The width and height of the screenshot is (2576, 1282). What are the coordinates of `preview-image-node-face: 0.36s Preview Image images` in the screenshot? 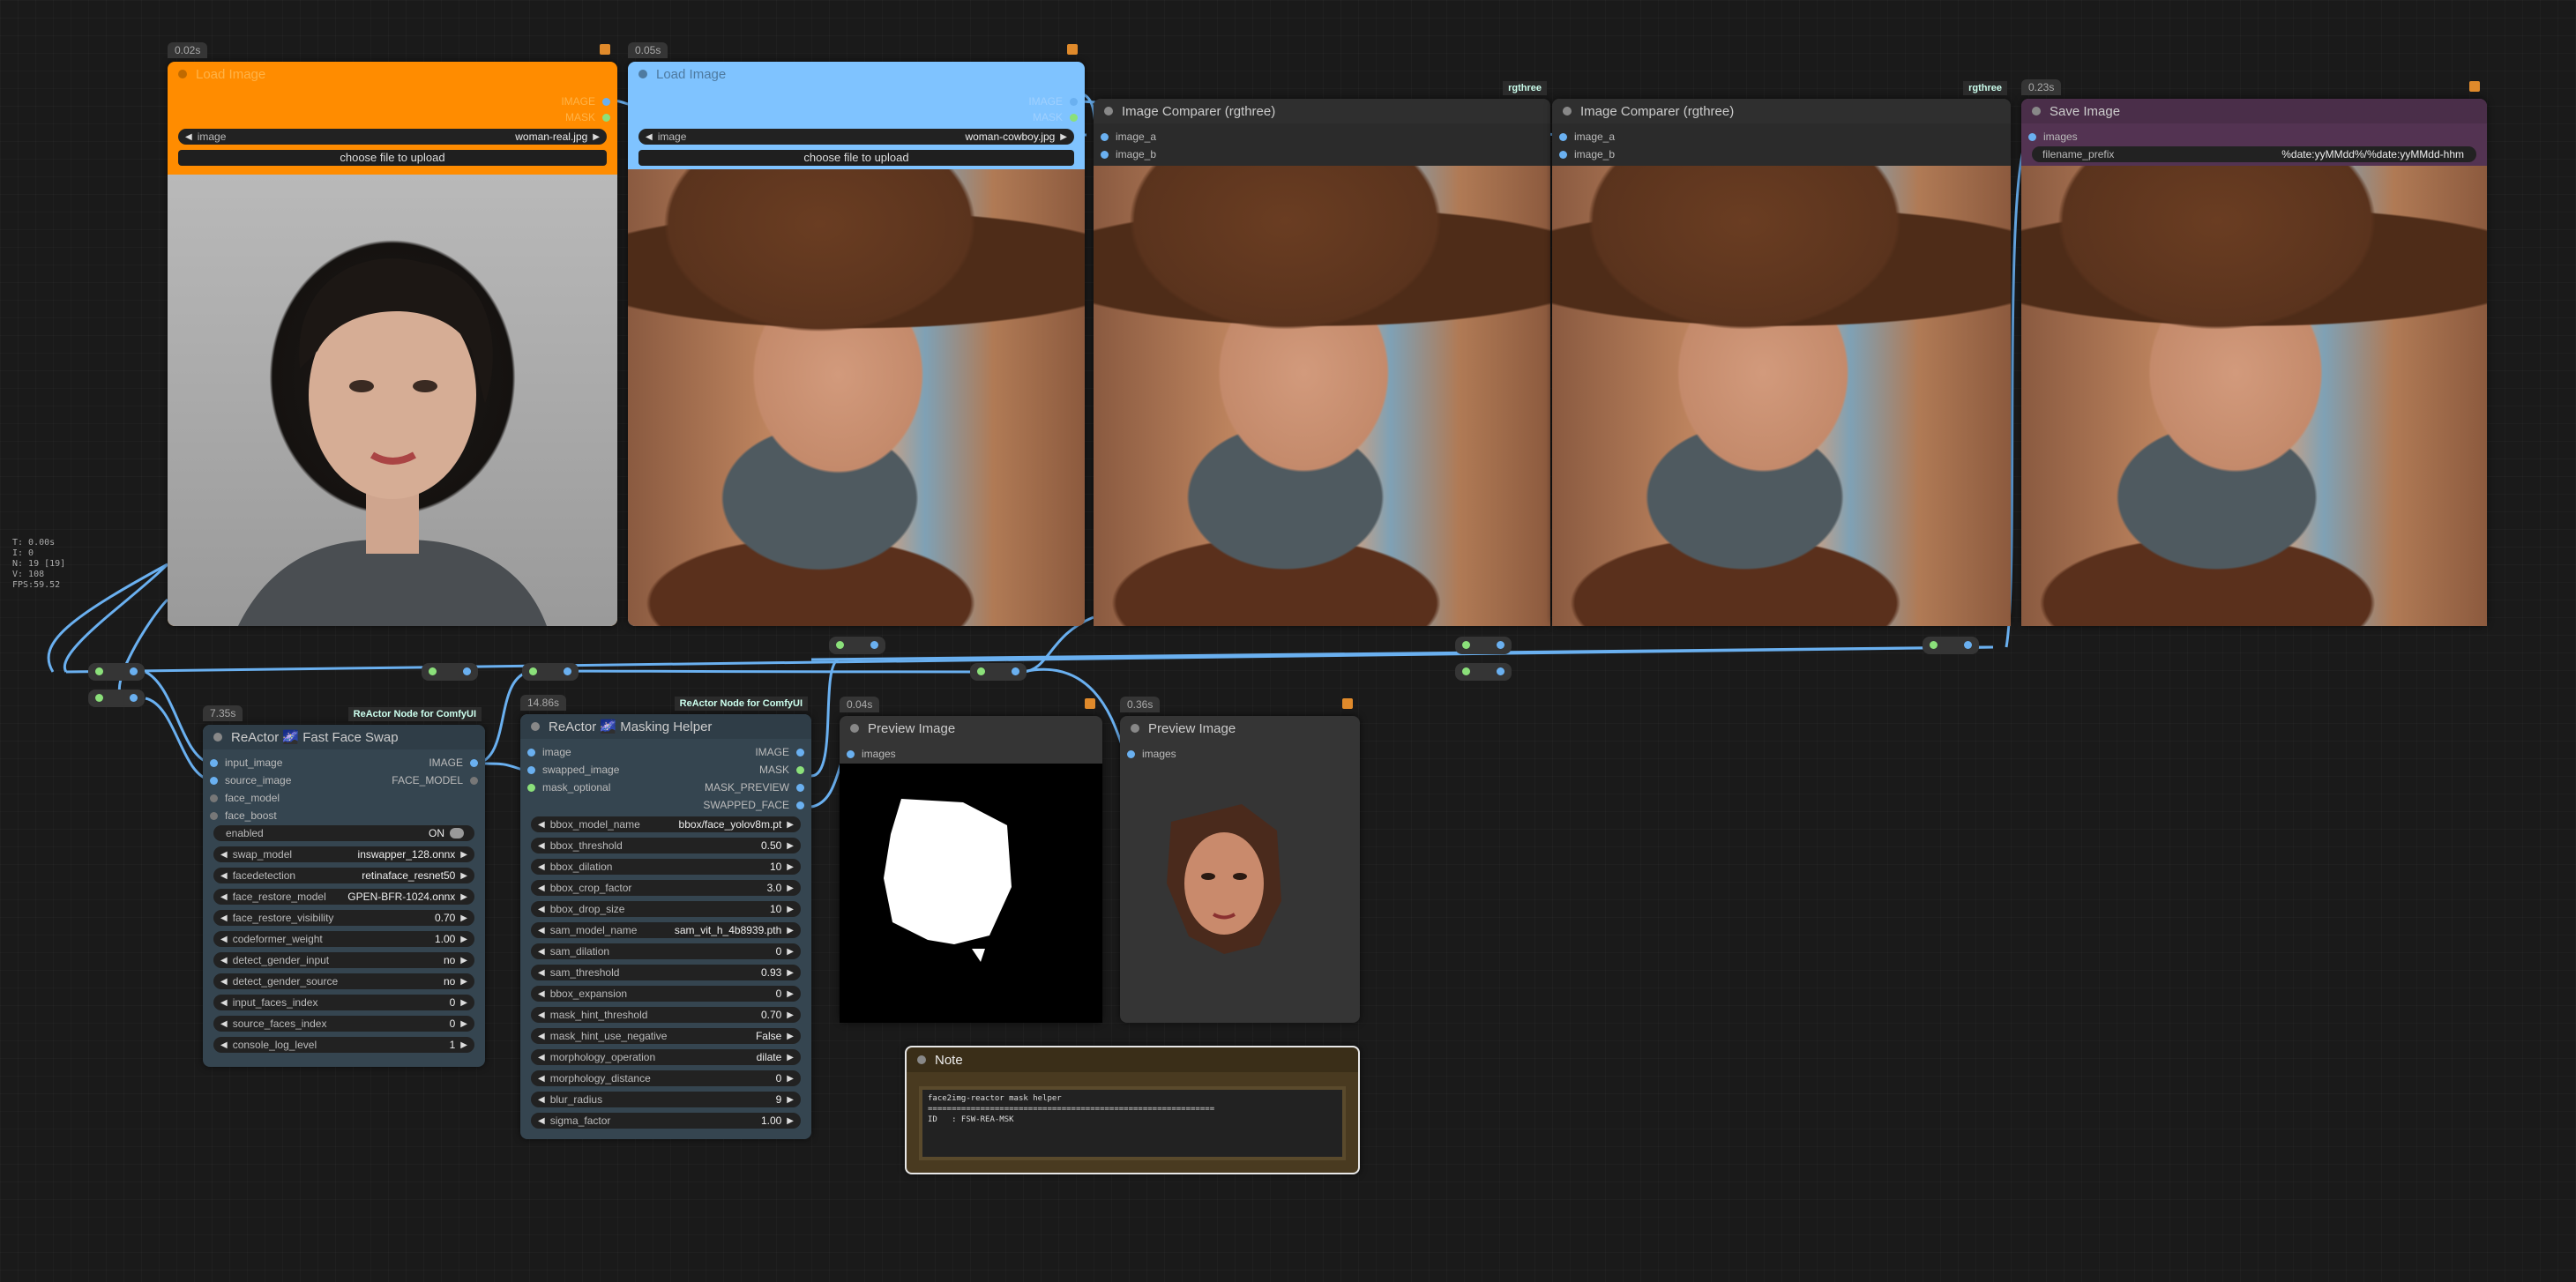 It's located at (1240, 860).